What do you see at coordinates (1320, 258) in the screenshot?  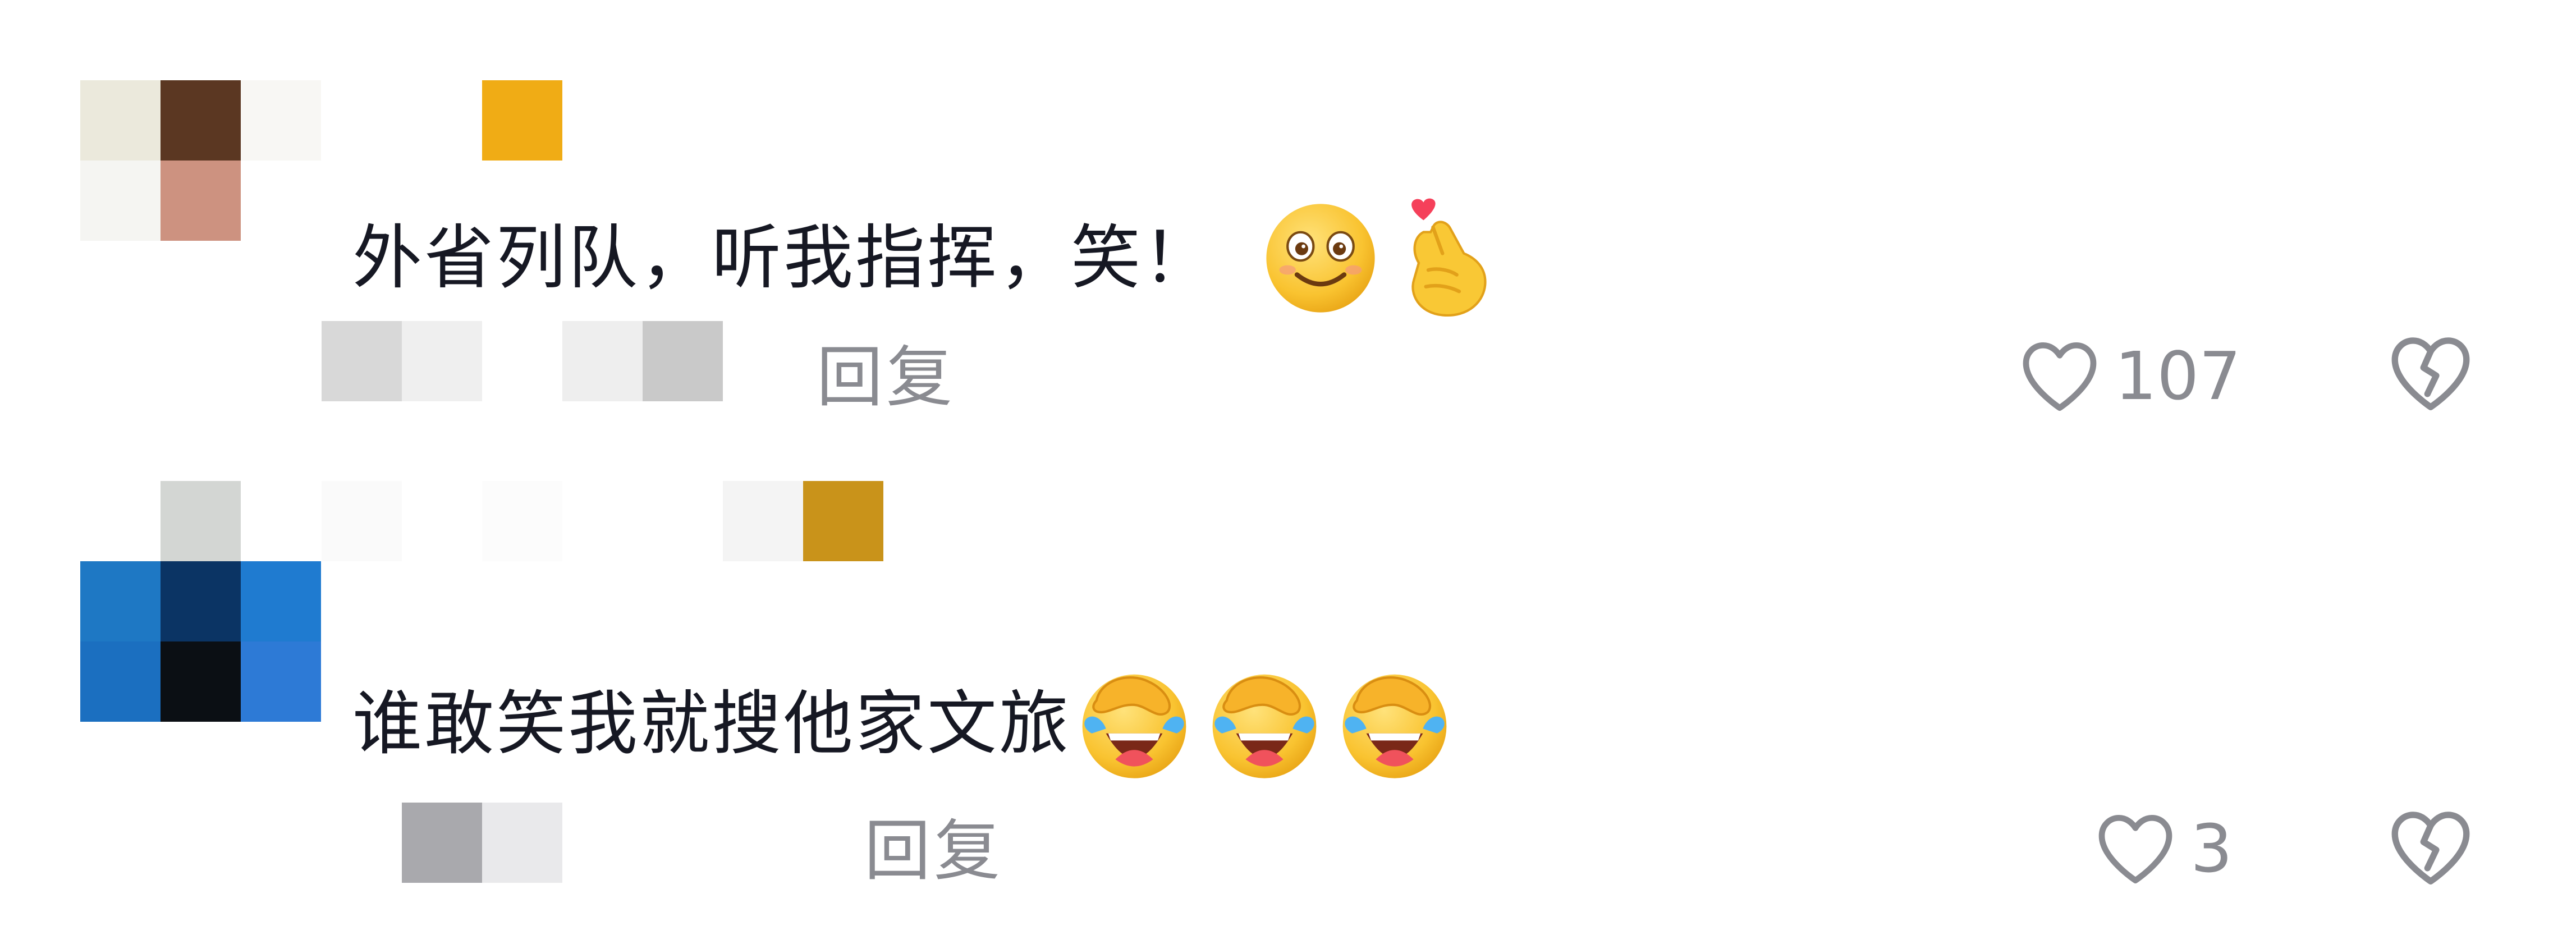 I see `smiling-face-icon` at bounding box center [1320, 258].